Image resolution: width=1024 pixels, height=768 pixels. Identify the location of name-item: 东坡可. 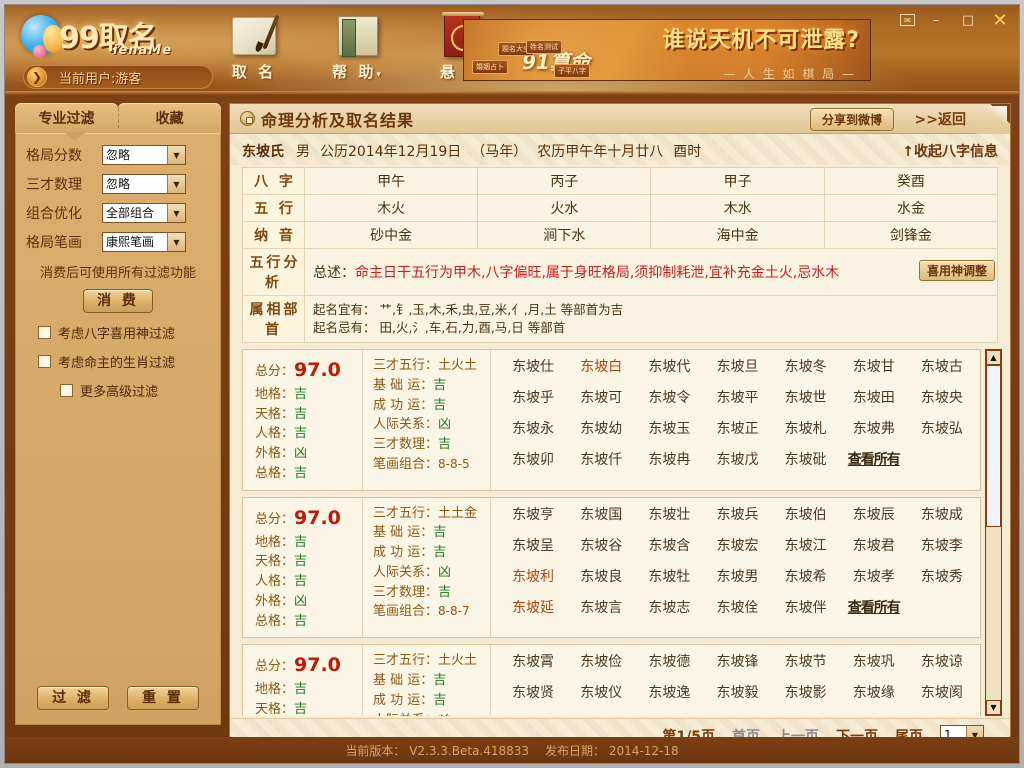
(601, 397).